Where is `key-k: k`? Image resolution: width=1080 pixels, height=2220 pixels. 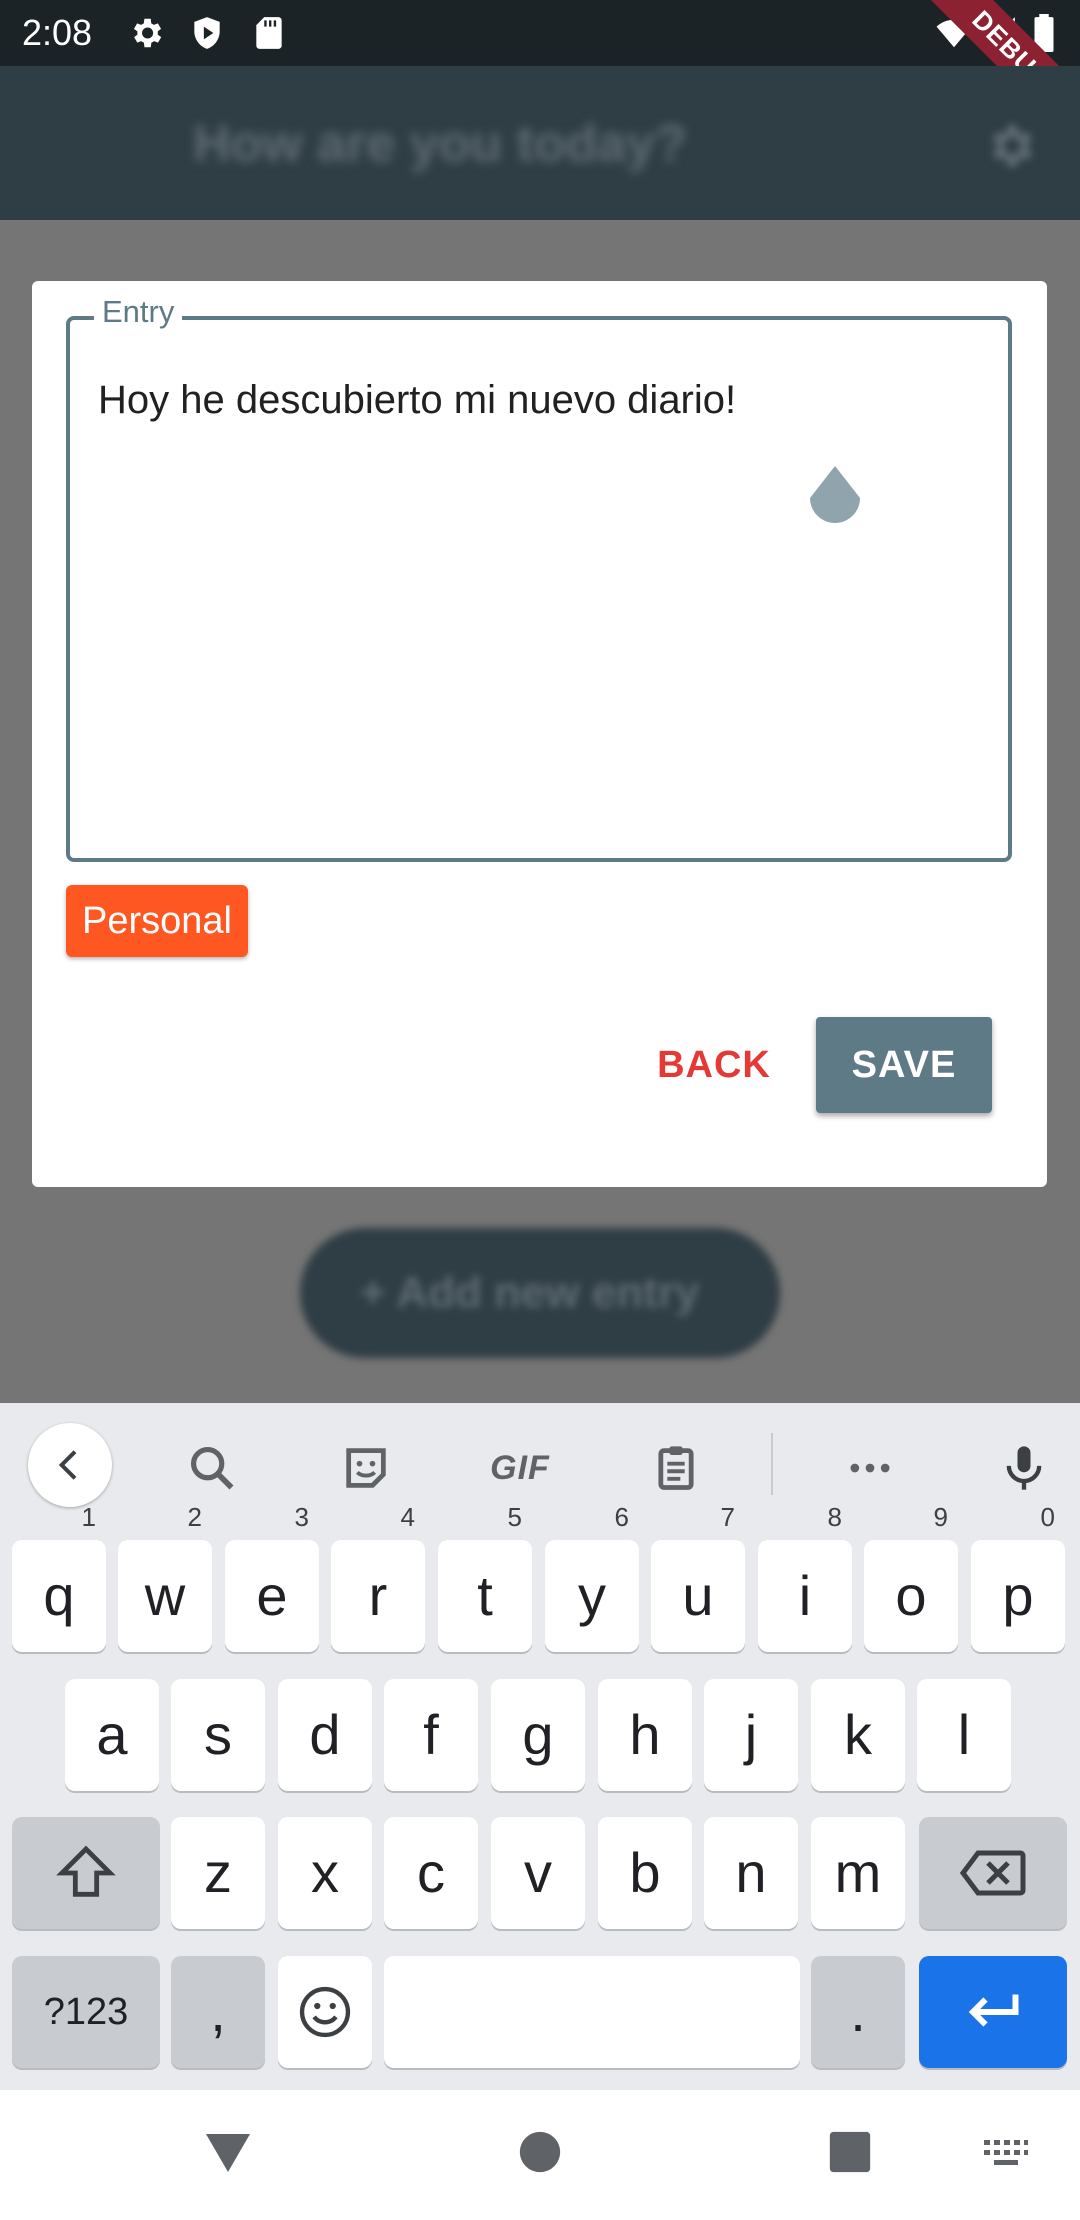 key-k: k is located at coordinates (858, 1735).